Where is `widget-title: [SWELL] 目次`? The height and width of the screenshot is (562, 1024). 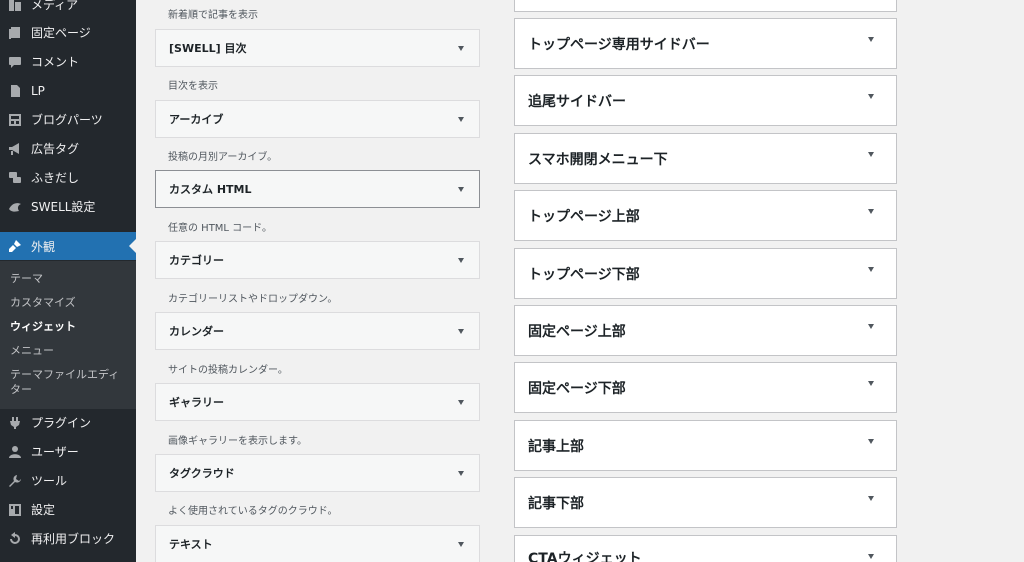 widget-title: [SWELL] 目次 is located at coordinates (208, 48).